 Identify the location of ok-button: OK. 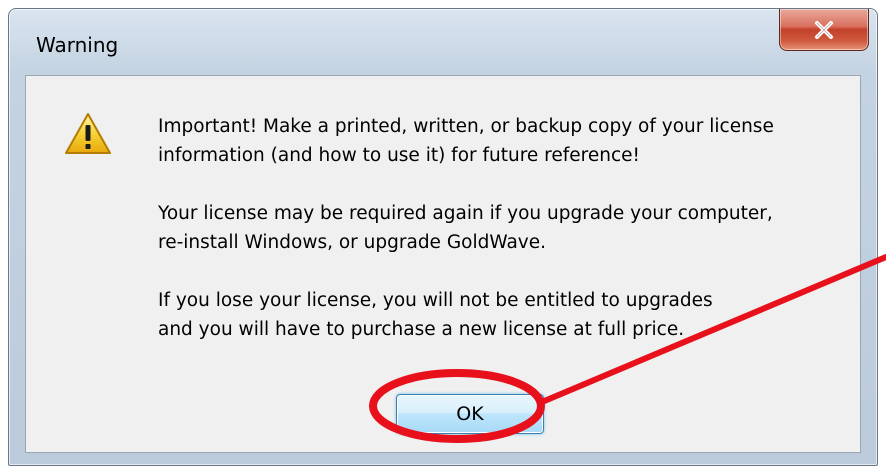
(470, 414).